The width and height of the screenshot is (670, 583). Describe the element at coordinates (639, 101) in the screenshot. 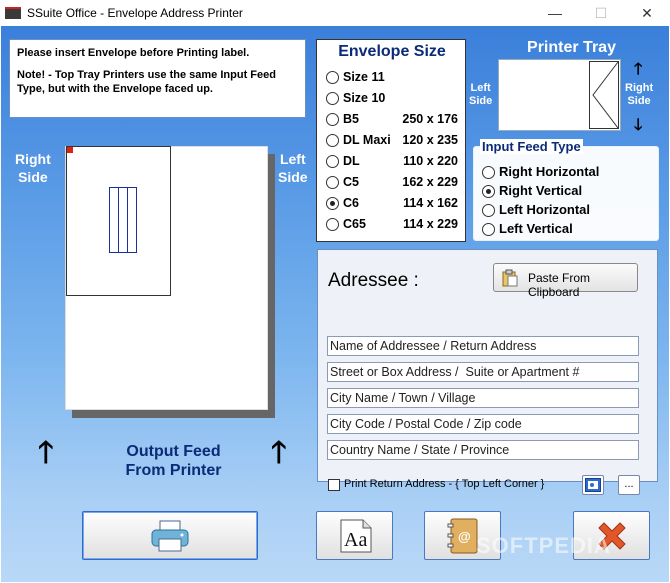

I see `tray-right-text: Side` at that location.